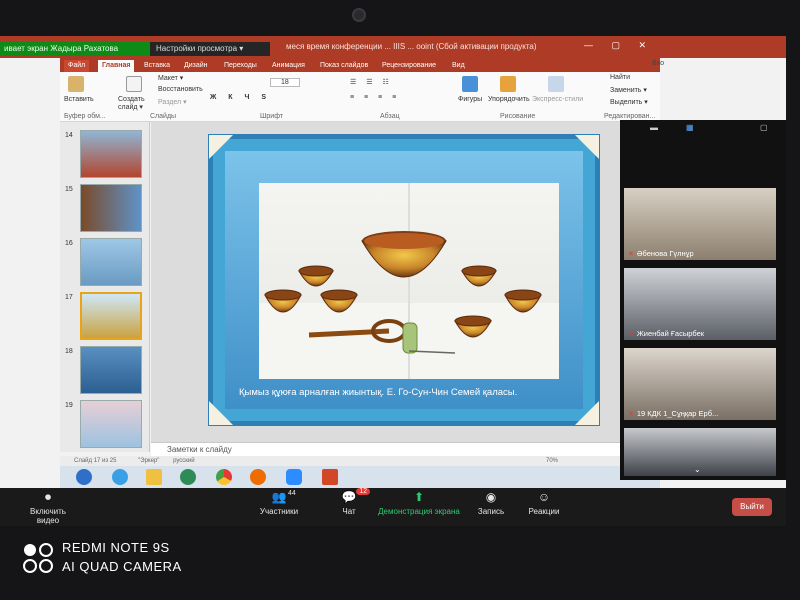 This screenshot has height=600, width=800. Describe the element at coordinates (272, 116) in the screenshot. I see `group-font: Шрифт` at that location.